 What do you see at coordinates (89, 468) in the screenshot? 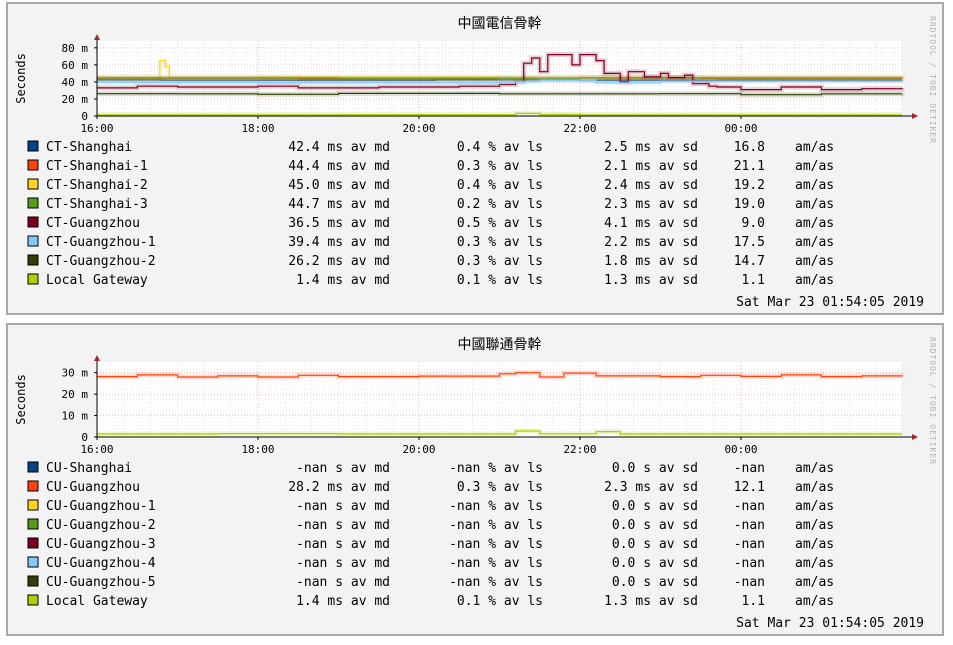
I see `legend-label: CU-Shanghai` at bounding box center [89, 468].